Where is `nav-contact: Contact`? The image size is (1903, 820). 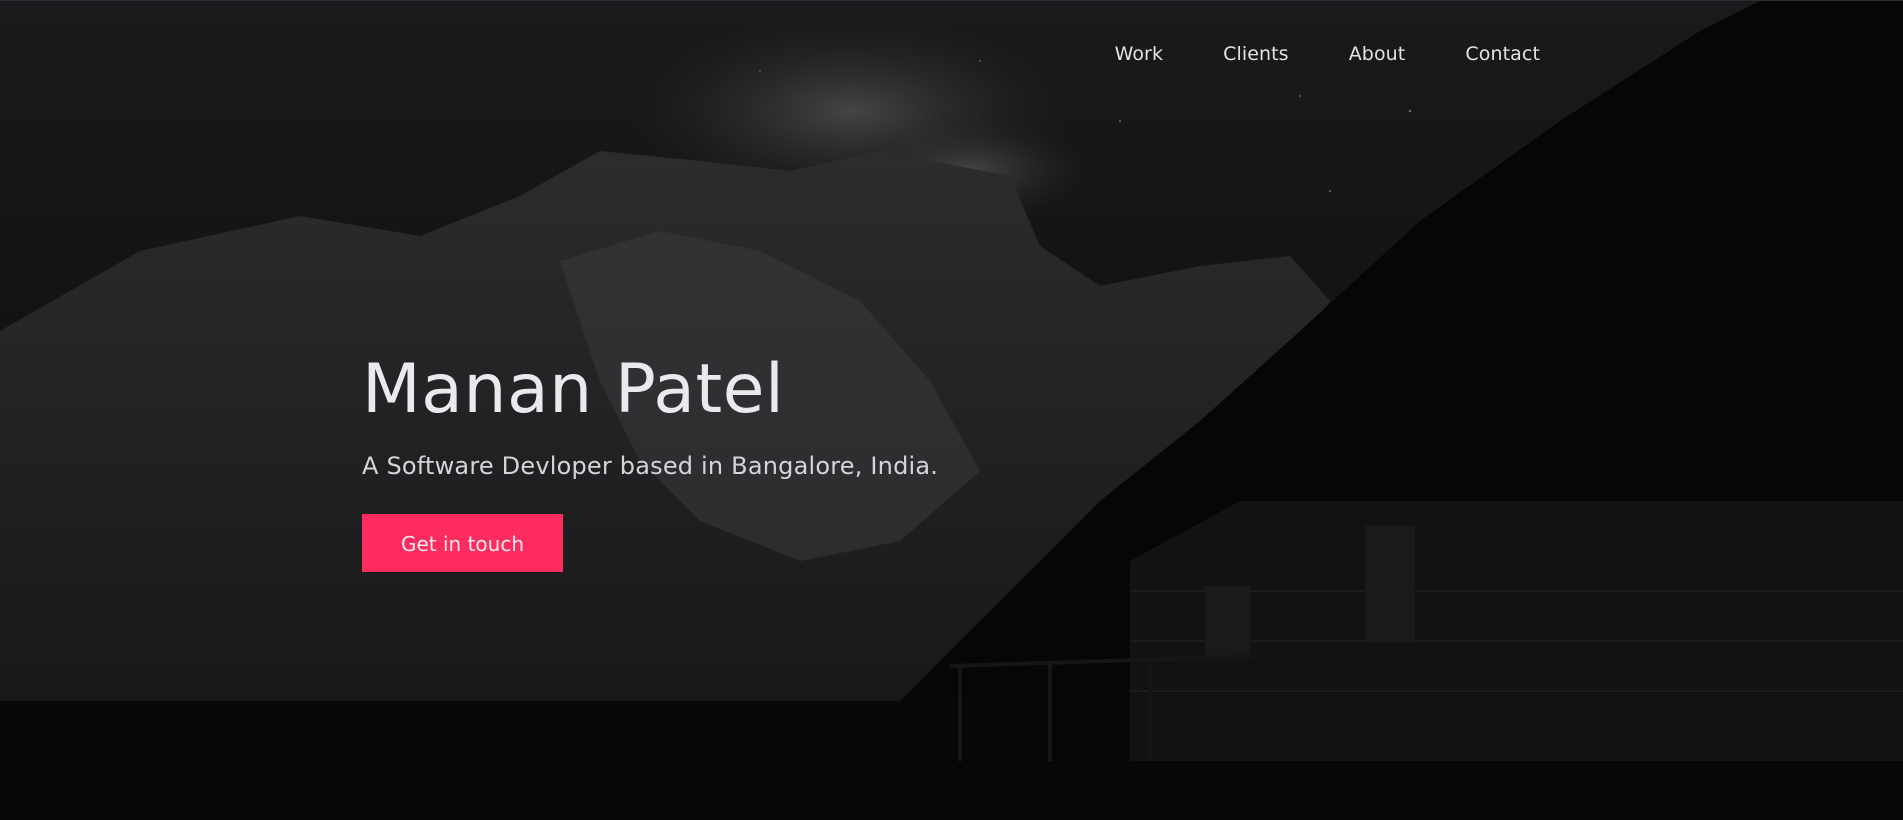 nav-contact: Contact is located at coordinates (1502, 54).